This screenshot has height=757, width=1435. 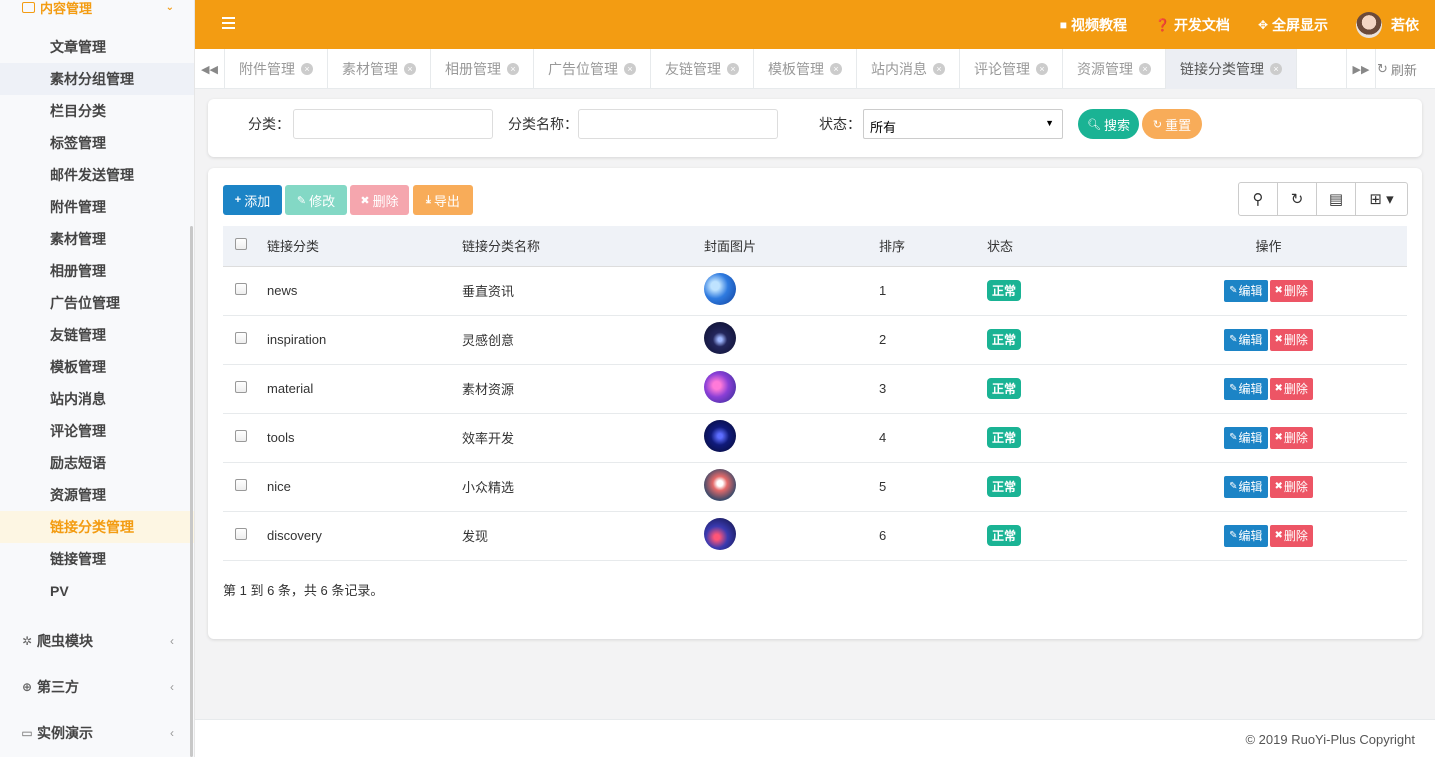 What do you see at coordinates (1397, 69) in the screenshot?
I see `refresh-button: ↻ 刷新` at bounding box center [1397, 69].